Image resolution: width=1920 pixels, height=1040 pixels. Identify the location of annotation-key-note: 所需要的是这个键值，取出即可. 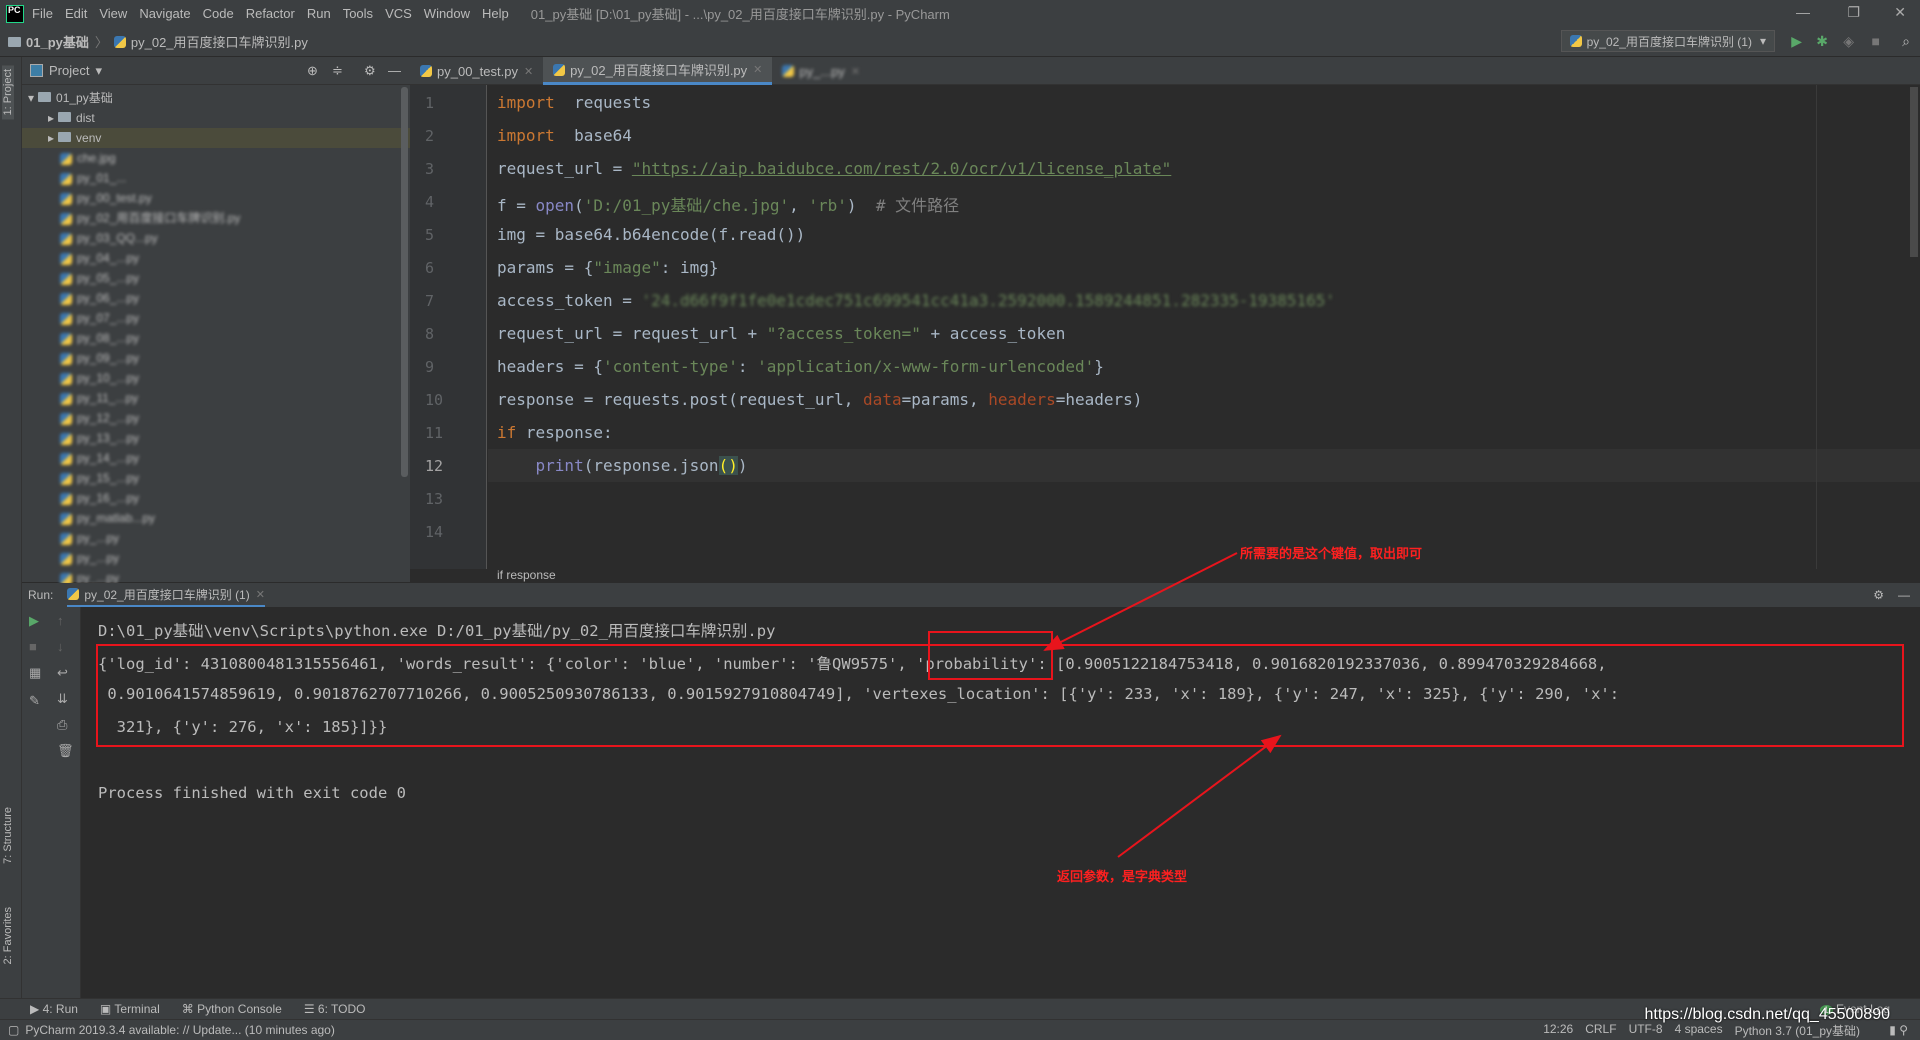
(1331, 553).